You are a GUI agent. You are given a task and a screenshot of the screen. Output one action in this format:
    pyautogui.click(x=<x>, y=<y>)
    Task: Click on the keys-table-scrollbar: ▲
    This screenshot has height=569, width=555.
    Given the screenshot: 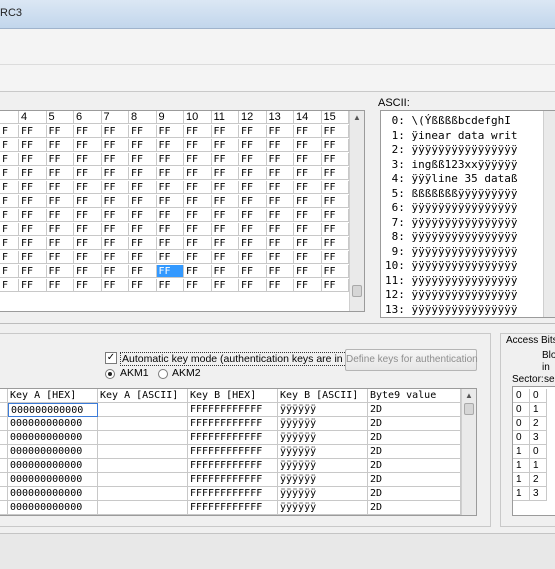 What is the action you would take?
    pyautogui.click(x=468, y=452)
    